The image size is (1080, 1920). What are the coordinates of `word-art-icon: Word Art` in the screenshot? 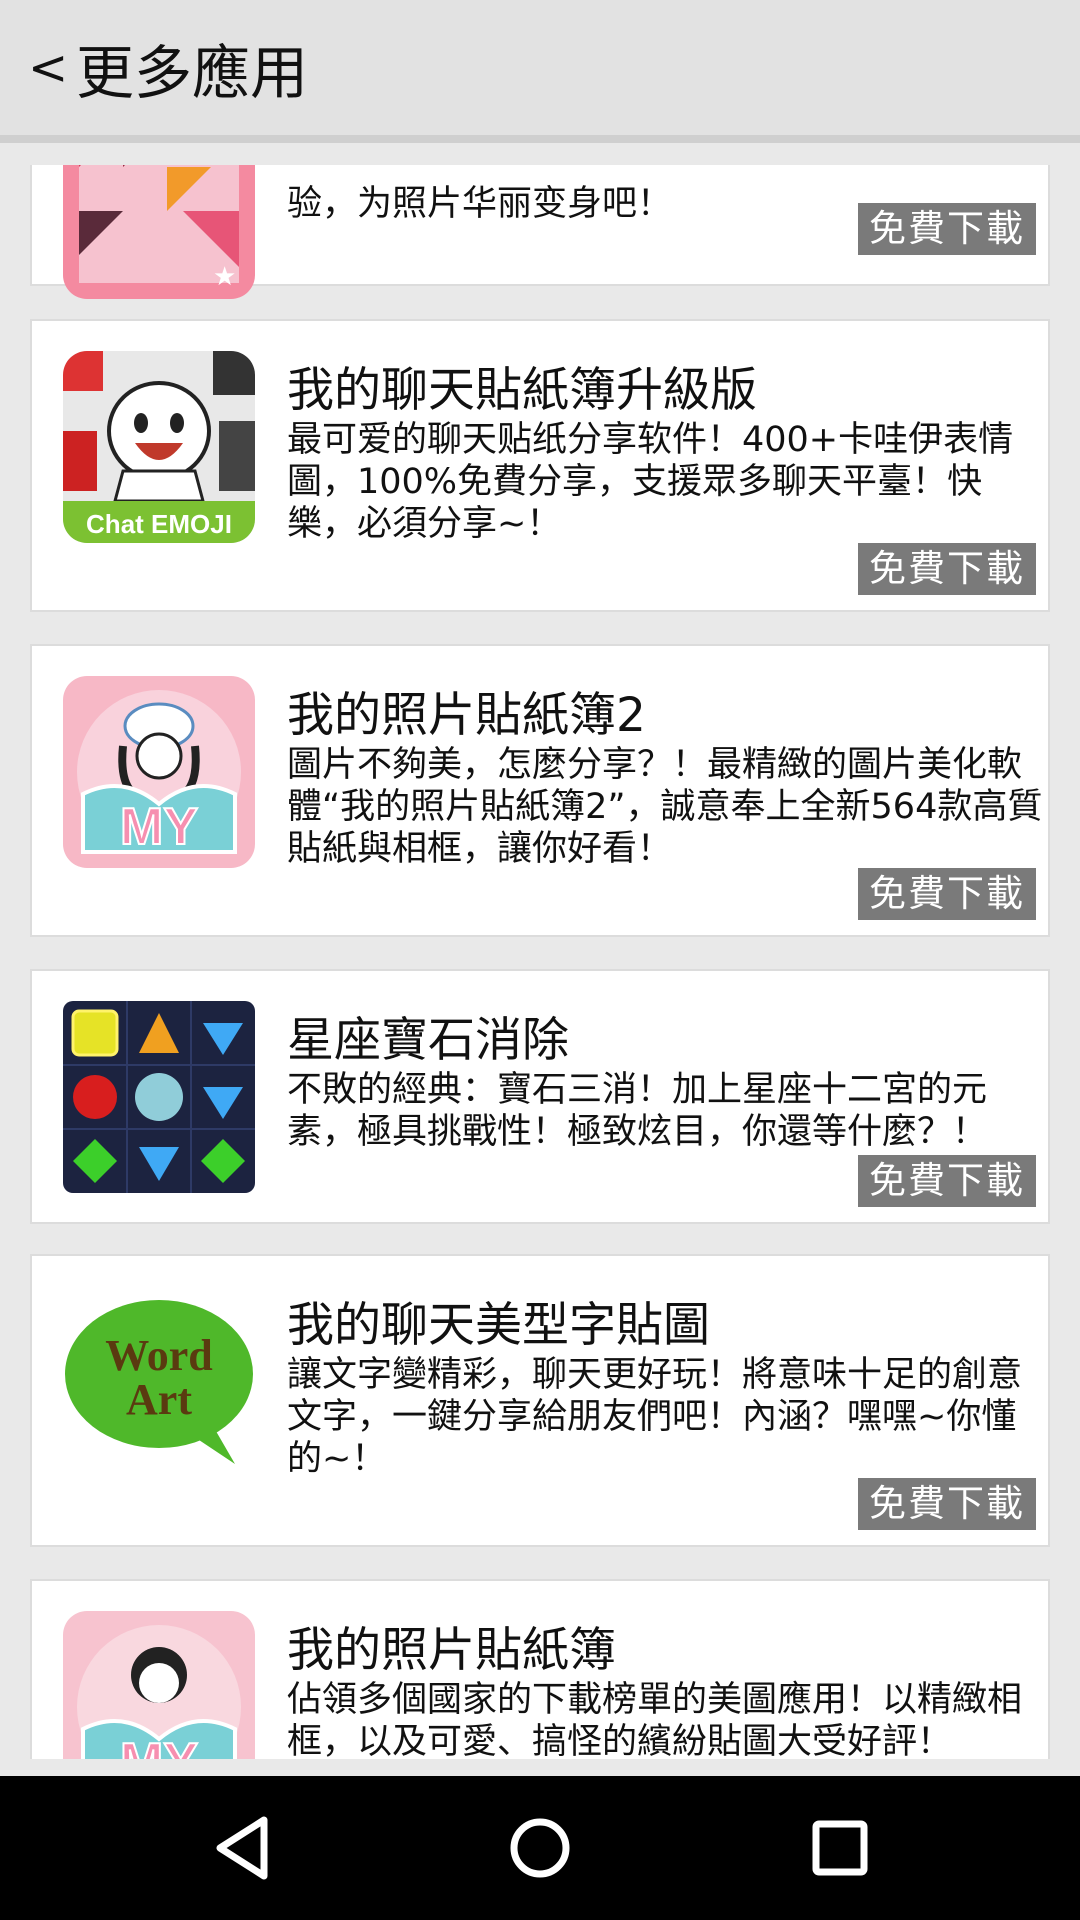 It's located at (159, 1382).